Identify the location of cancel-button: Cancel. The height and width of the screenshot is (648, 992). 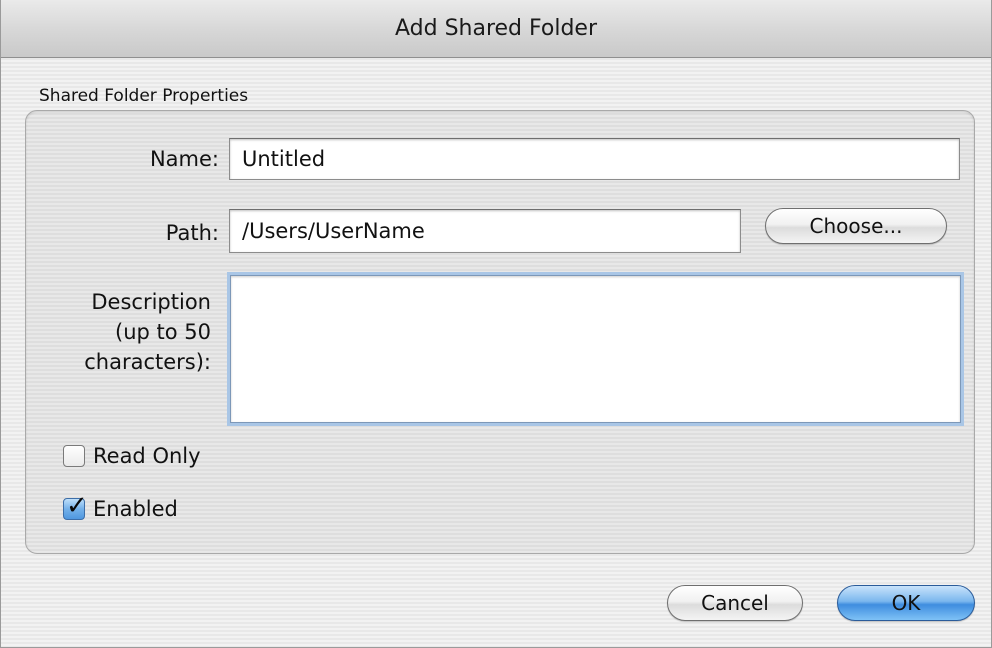
(735, 603).